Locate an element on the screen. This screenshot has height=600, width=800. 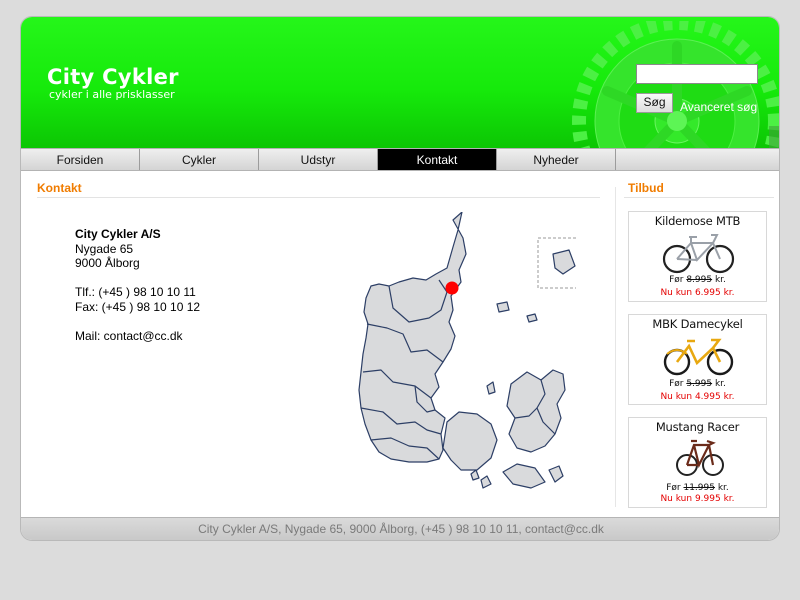
offer-before-price: Før 11.995 kr. is located at coordinates (697, 488).